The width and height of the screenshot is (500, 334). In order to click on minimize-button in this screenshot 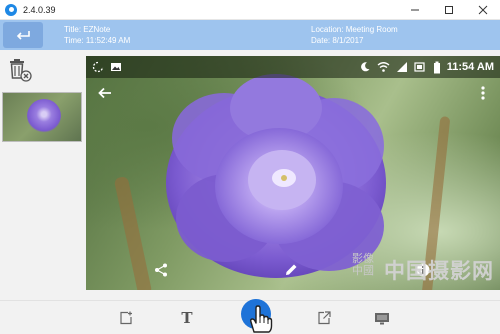, I will do `click(415, 10)`.